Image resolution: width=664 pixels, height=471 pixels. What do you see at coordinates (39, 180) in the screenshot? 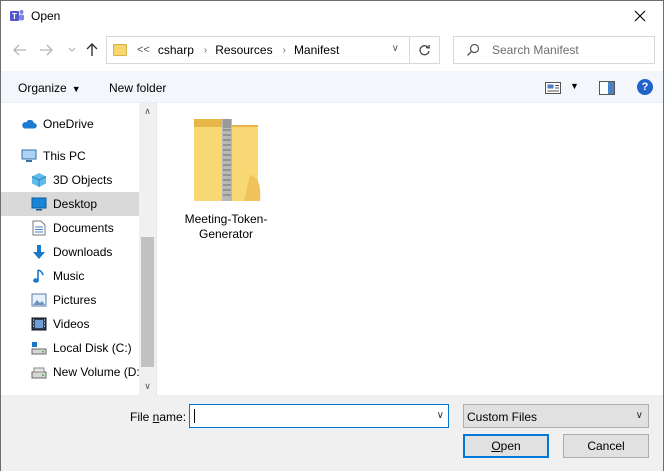
I see `cube-icon` at bounding box center [39, 180].